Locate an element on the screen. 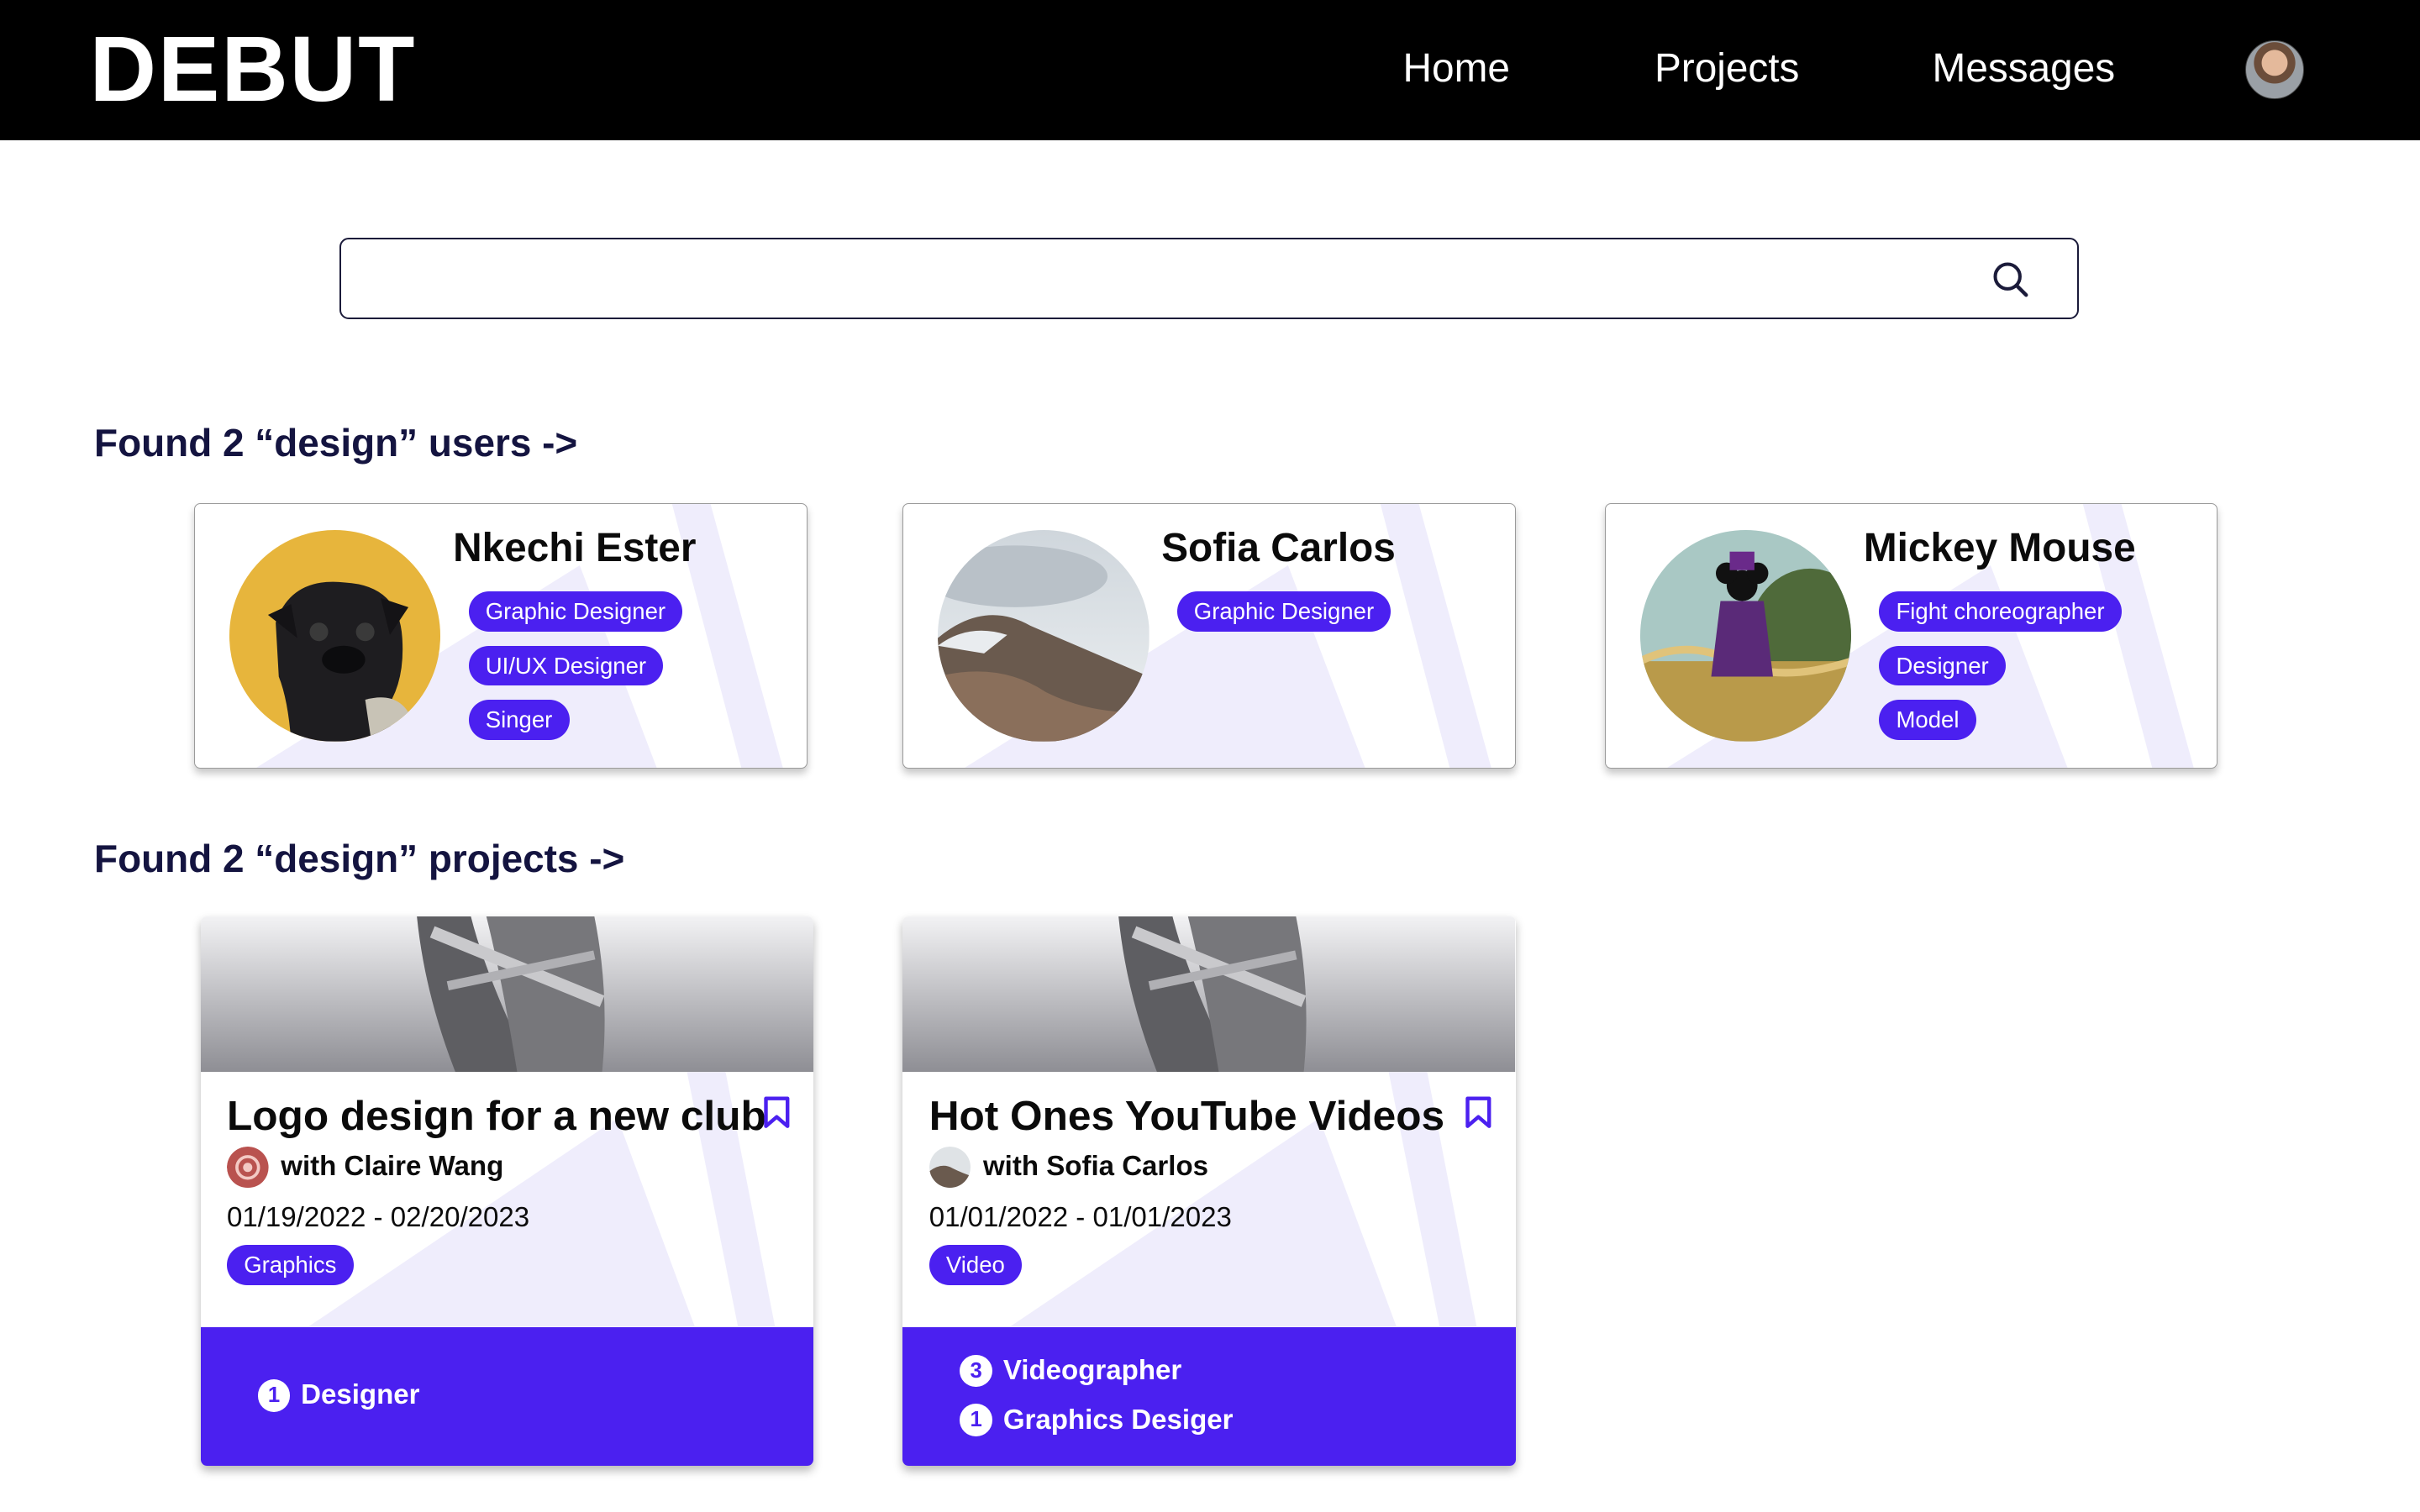 This screenshot has width=2420, height=1512. project-dates: 01/19/2022 - 02/20/2023 is located at coordinates (378, 1217).